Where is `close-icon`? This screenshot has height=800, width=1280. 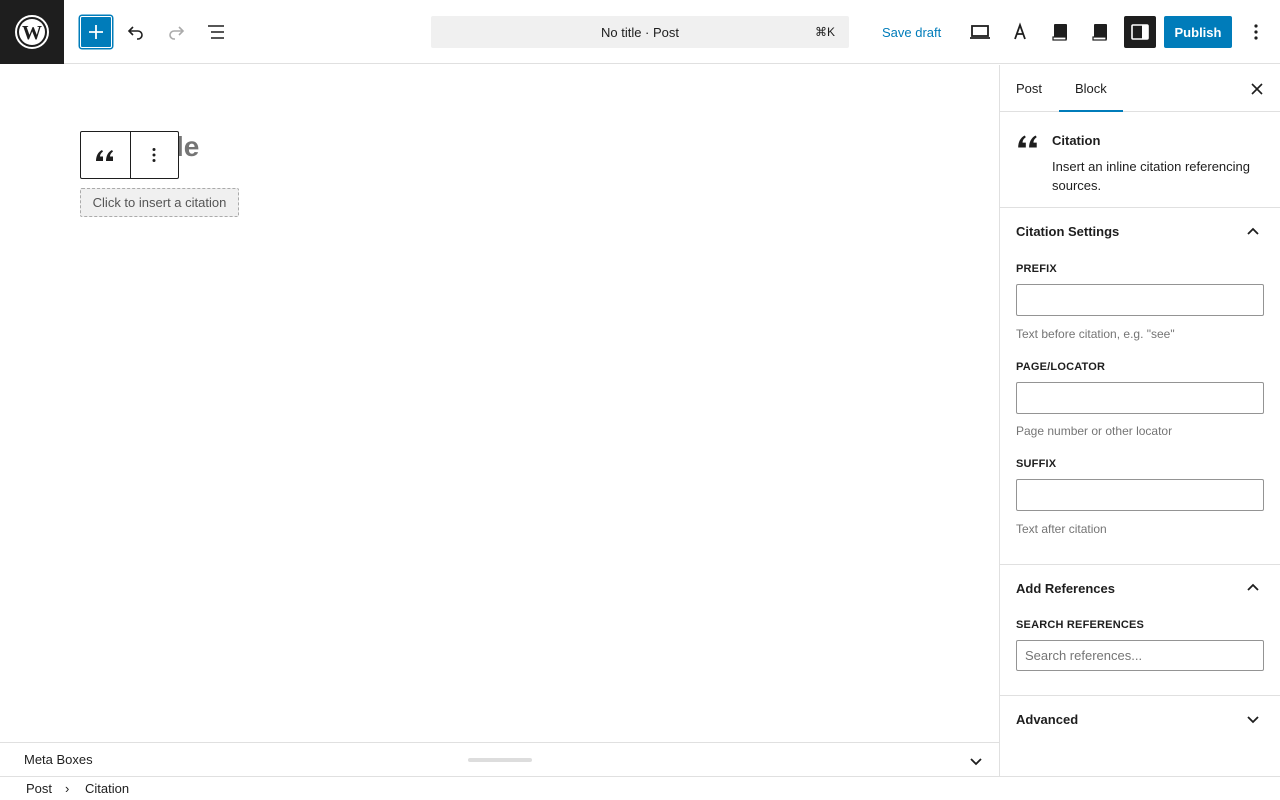 close-icon is located at coordinates (1257, 89).